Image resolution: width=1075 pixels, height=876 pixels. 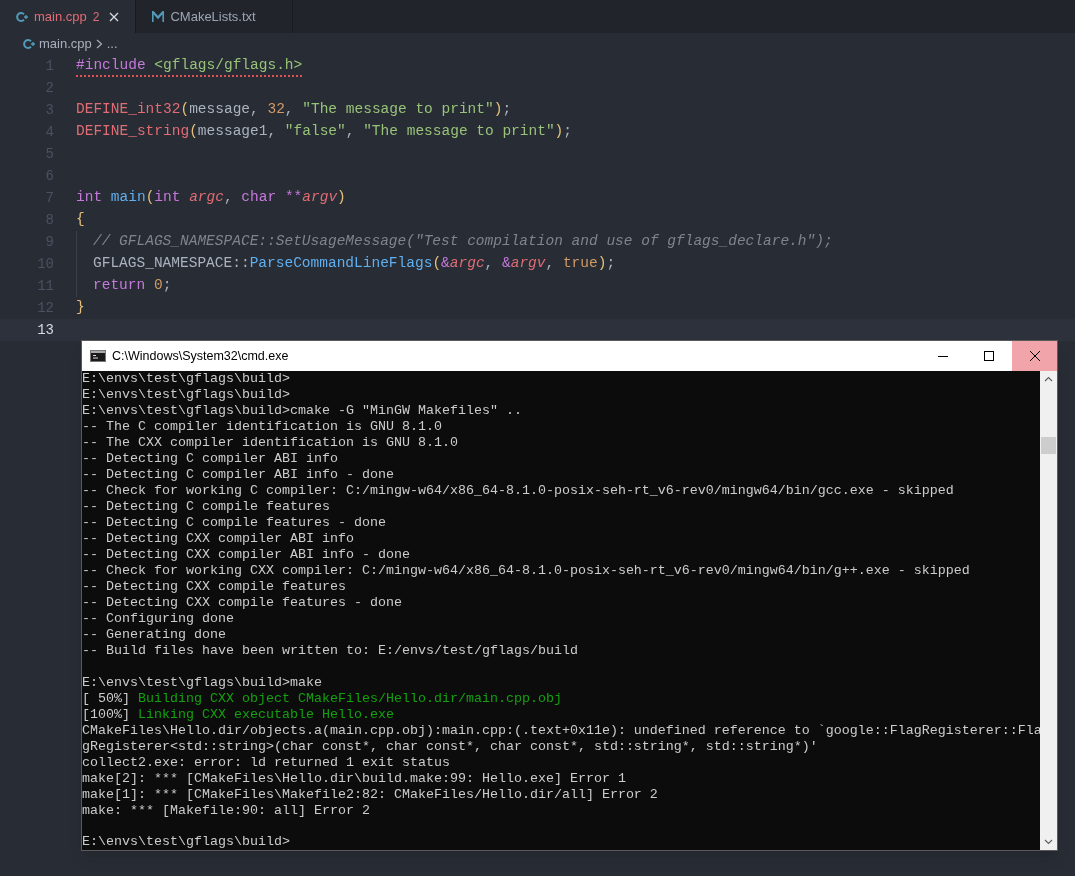 What do you see at coordinates (218, 539) in the screenshot?
I see `console-line: -- Detecting CXX compiler ABI info` at bounding box center [218, 539].